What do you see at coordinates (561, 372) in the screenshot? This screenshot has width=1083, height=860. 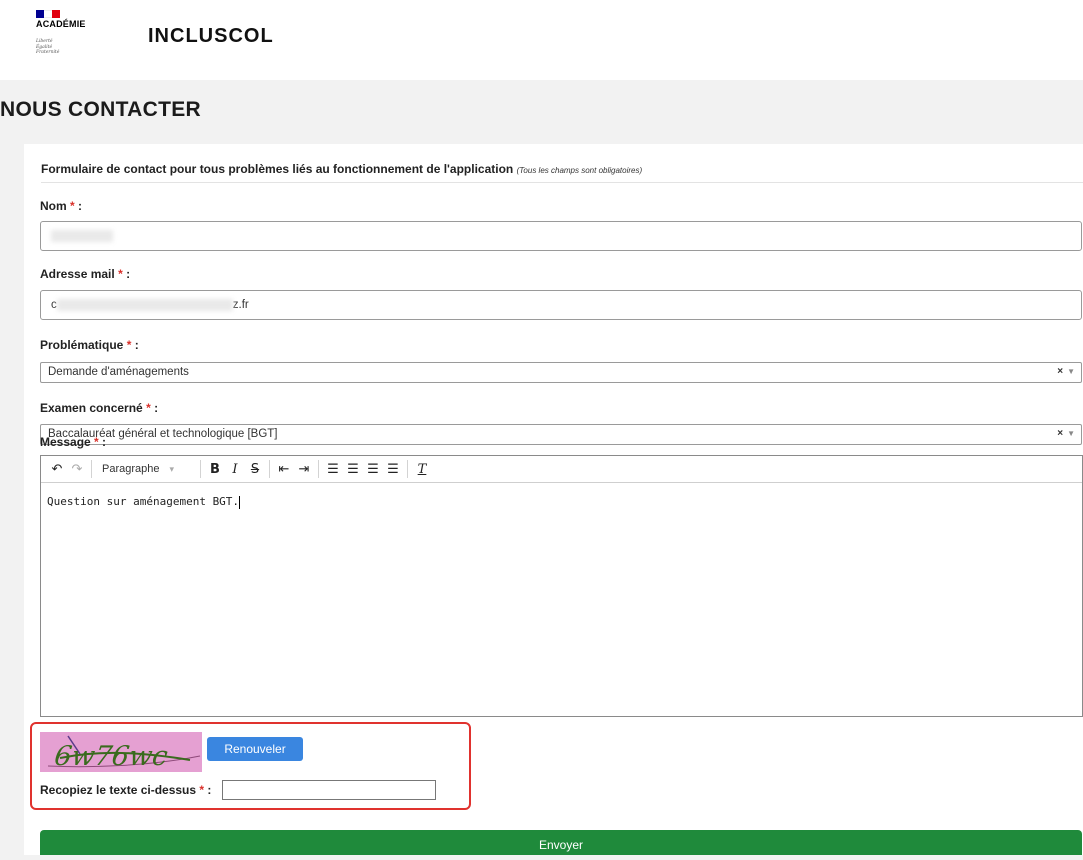 I see `problematique-select: Demande d'aménagements × ▼` at bounding box center [561, 372].